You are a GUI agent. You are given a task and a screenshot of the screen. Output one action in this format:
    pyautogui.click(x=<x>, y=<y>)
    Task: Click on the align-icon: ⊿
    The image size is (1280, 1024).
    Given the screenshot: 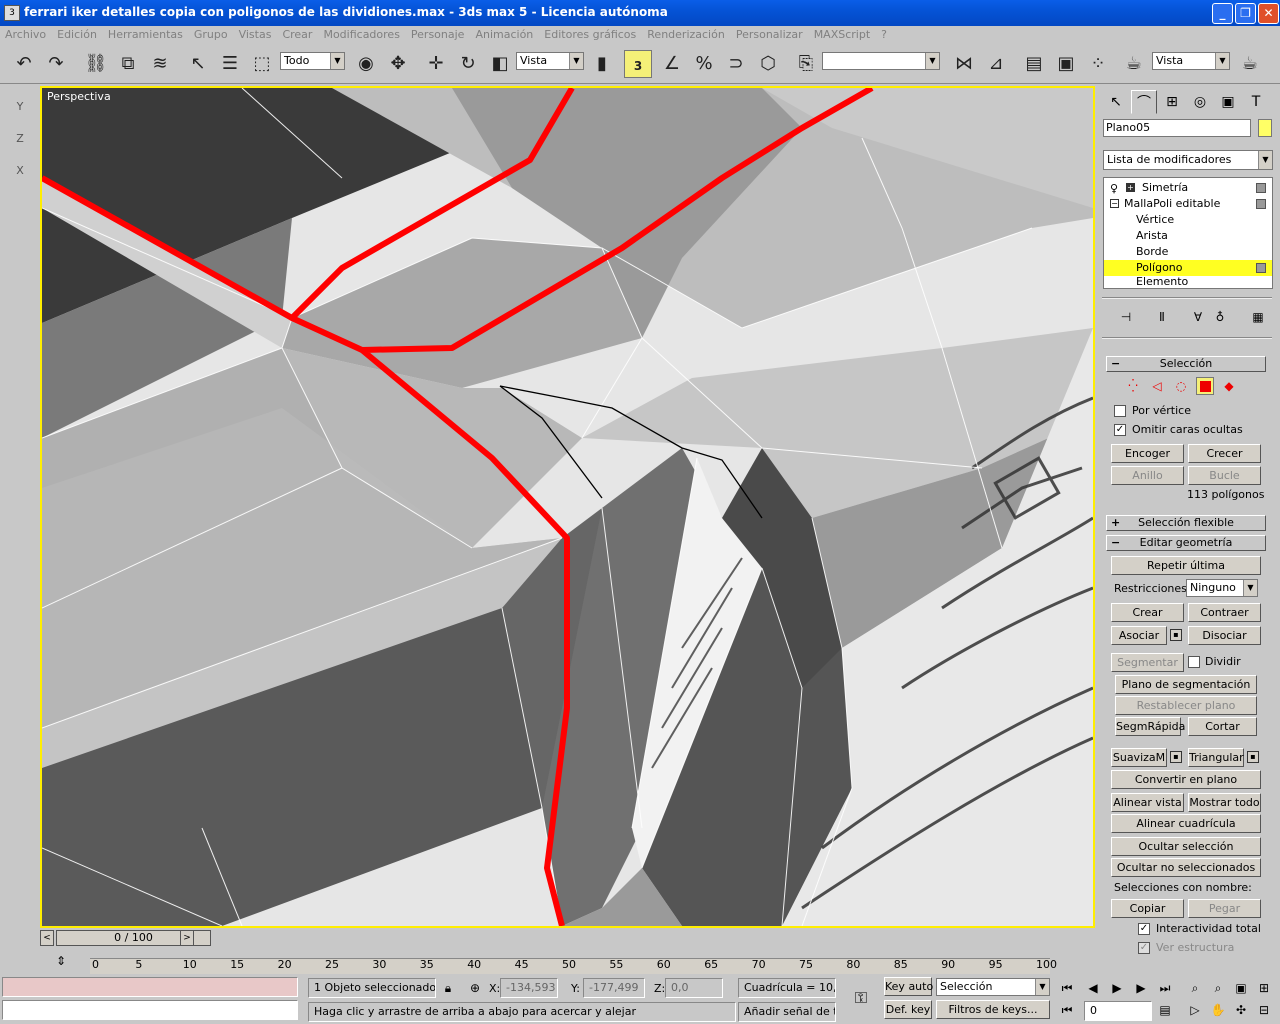 What is the action you would take?
    pyautogui.click(x=996, y=64)
    